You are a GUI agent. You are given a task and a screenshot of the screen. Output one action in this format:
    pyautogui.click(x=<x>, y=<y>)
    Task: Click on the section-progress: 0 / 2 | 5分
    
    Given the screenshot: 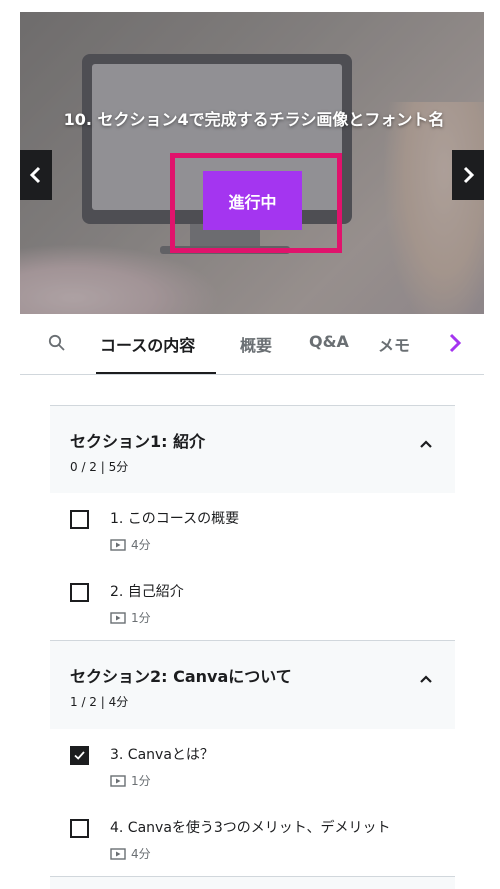 What is the action you would take?
    pyautogui.click(x=99, y=467)
    